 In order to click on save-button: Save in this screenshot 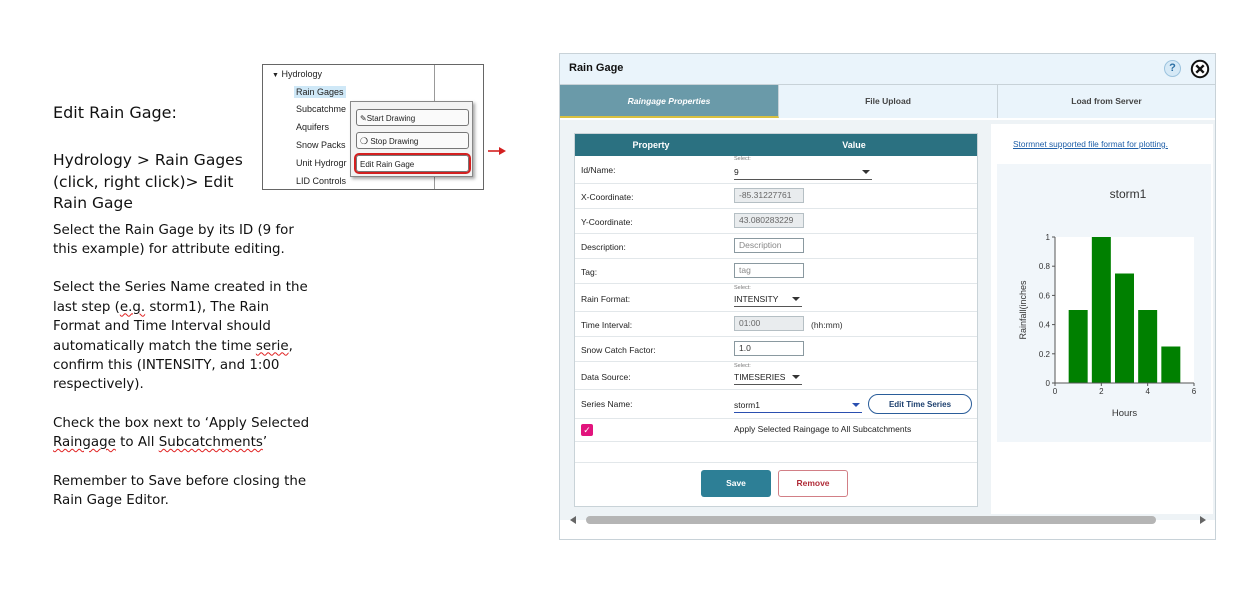, I will do `click(736, 483)`.